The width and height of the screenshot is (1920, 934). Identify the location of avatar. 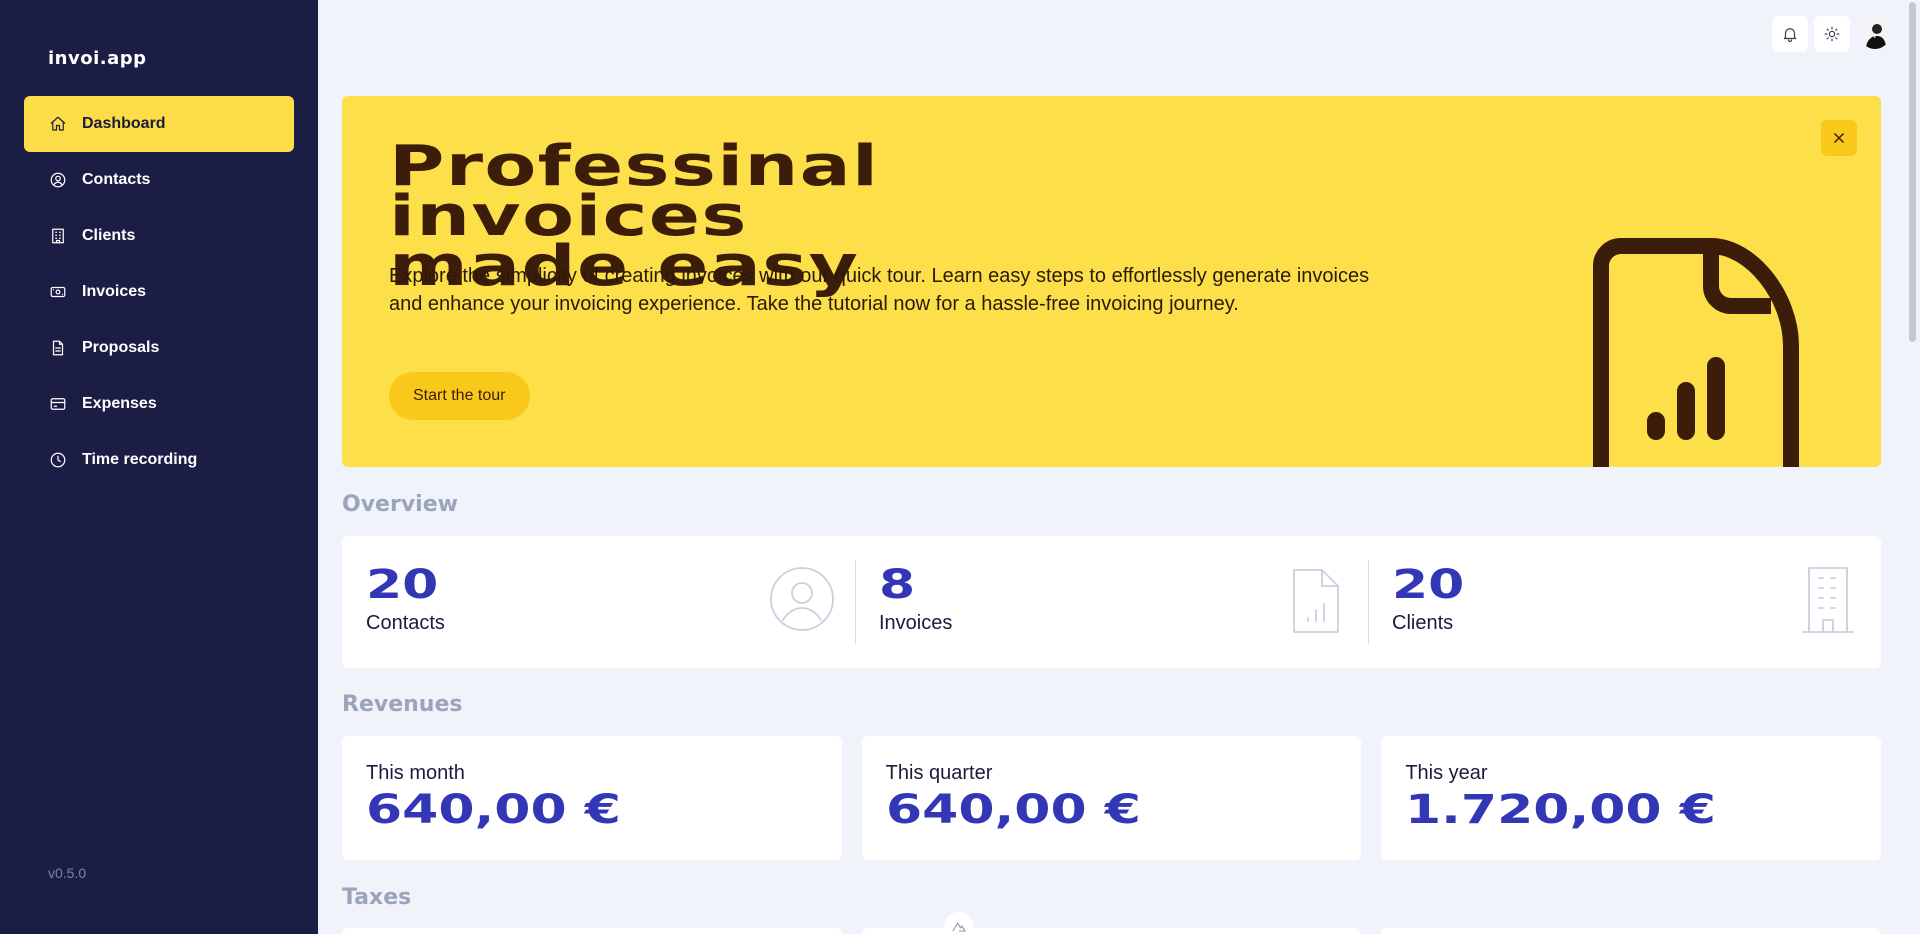
(1875, 34).